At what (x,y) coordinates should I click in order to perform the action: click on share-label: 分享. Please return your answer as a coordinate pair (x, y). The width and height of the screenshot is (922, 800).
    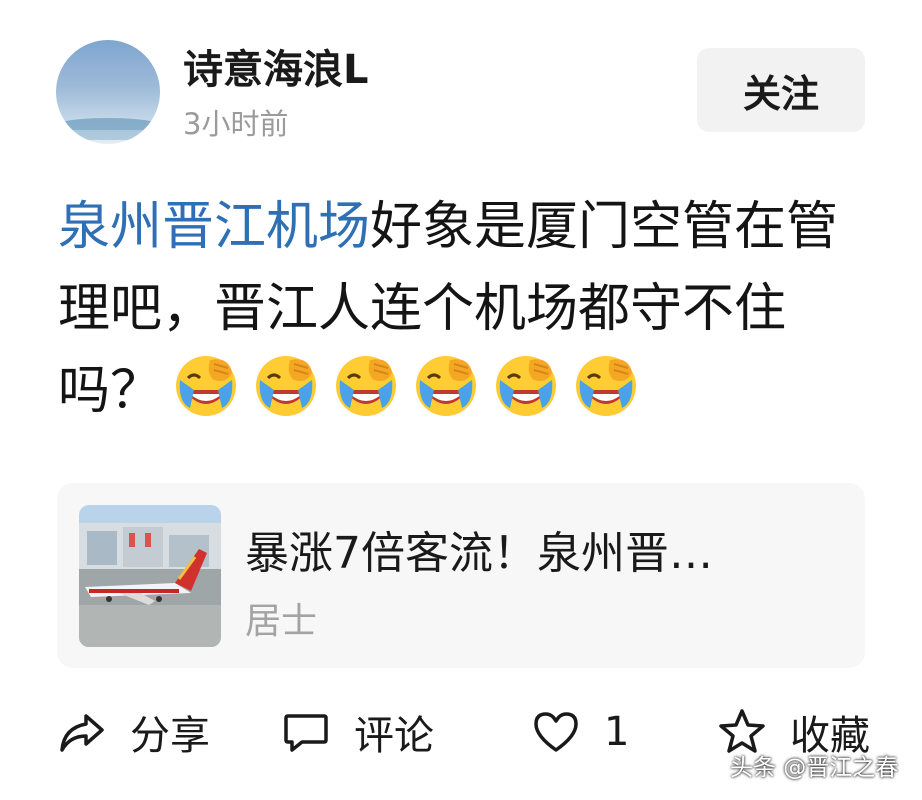
    Looking at the image, I should click on (170, 736).